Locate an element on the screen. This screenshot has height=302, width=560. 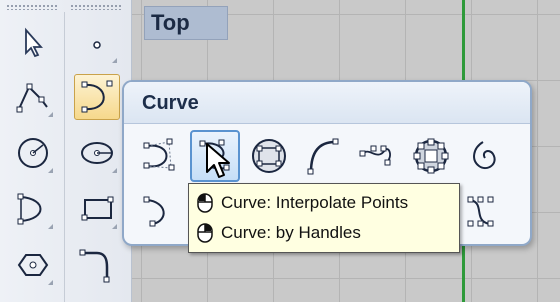
point-button is located at coordinates (97, 43).